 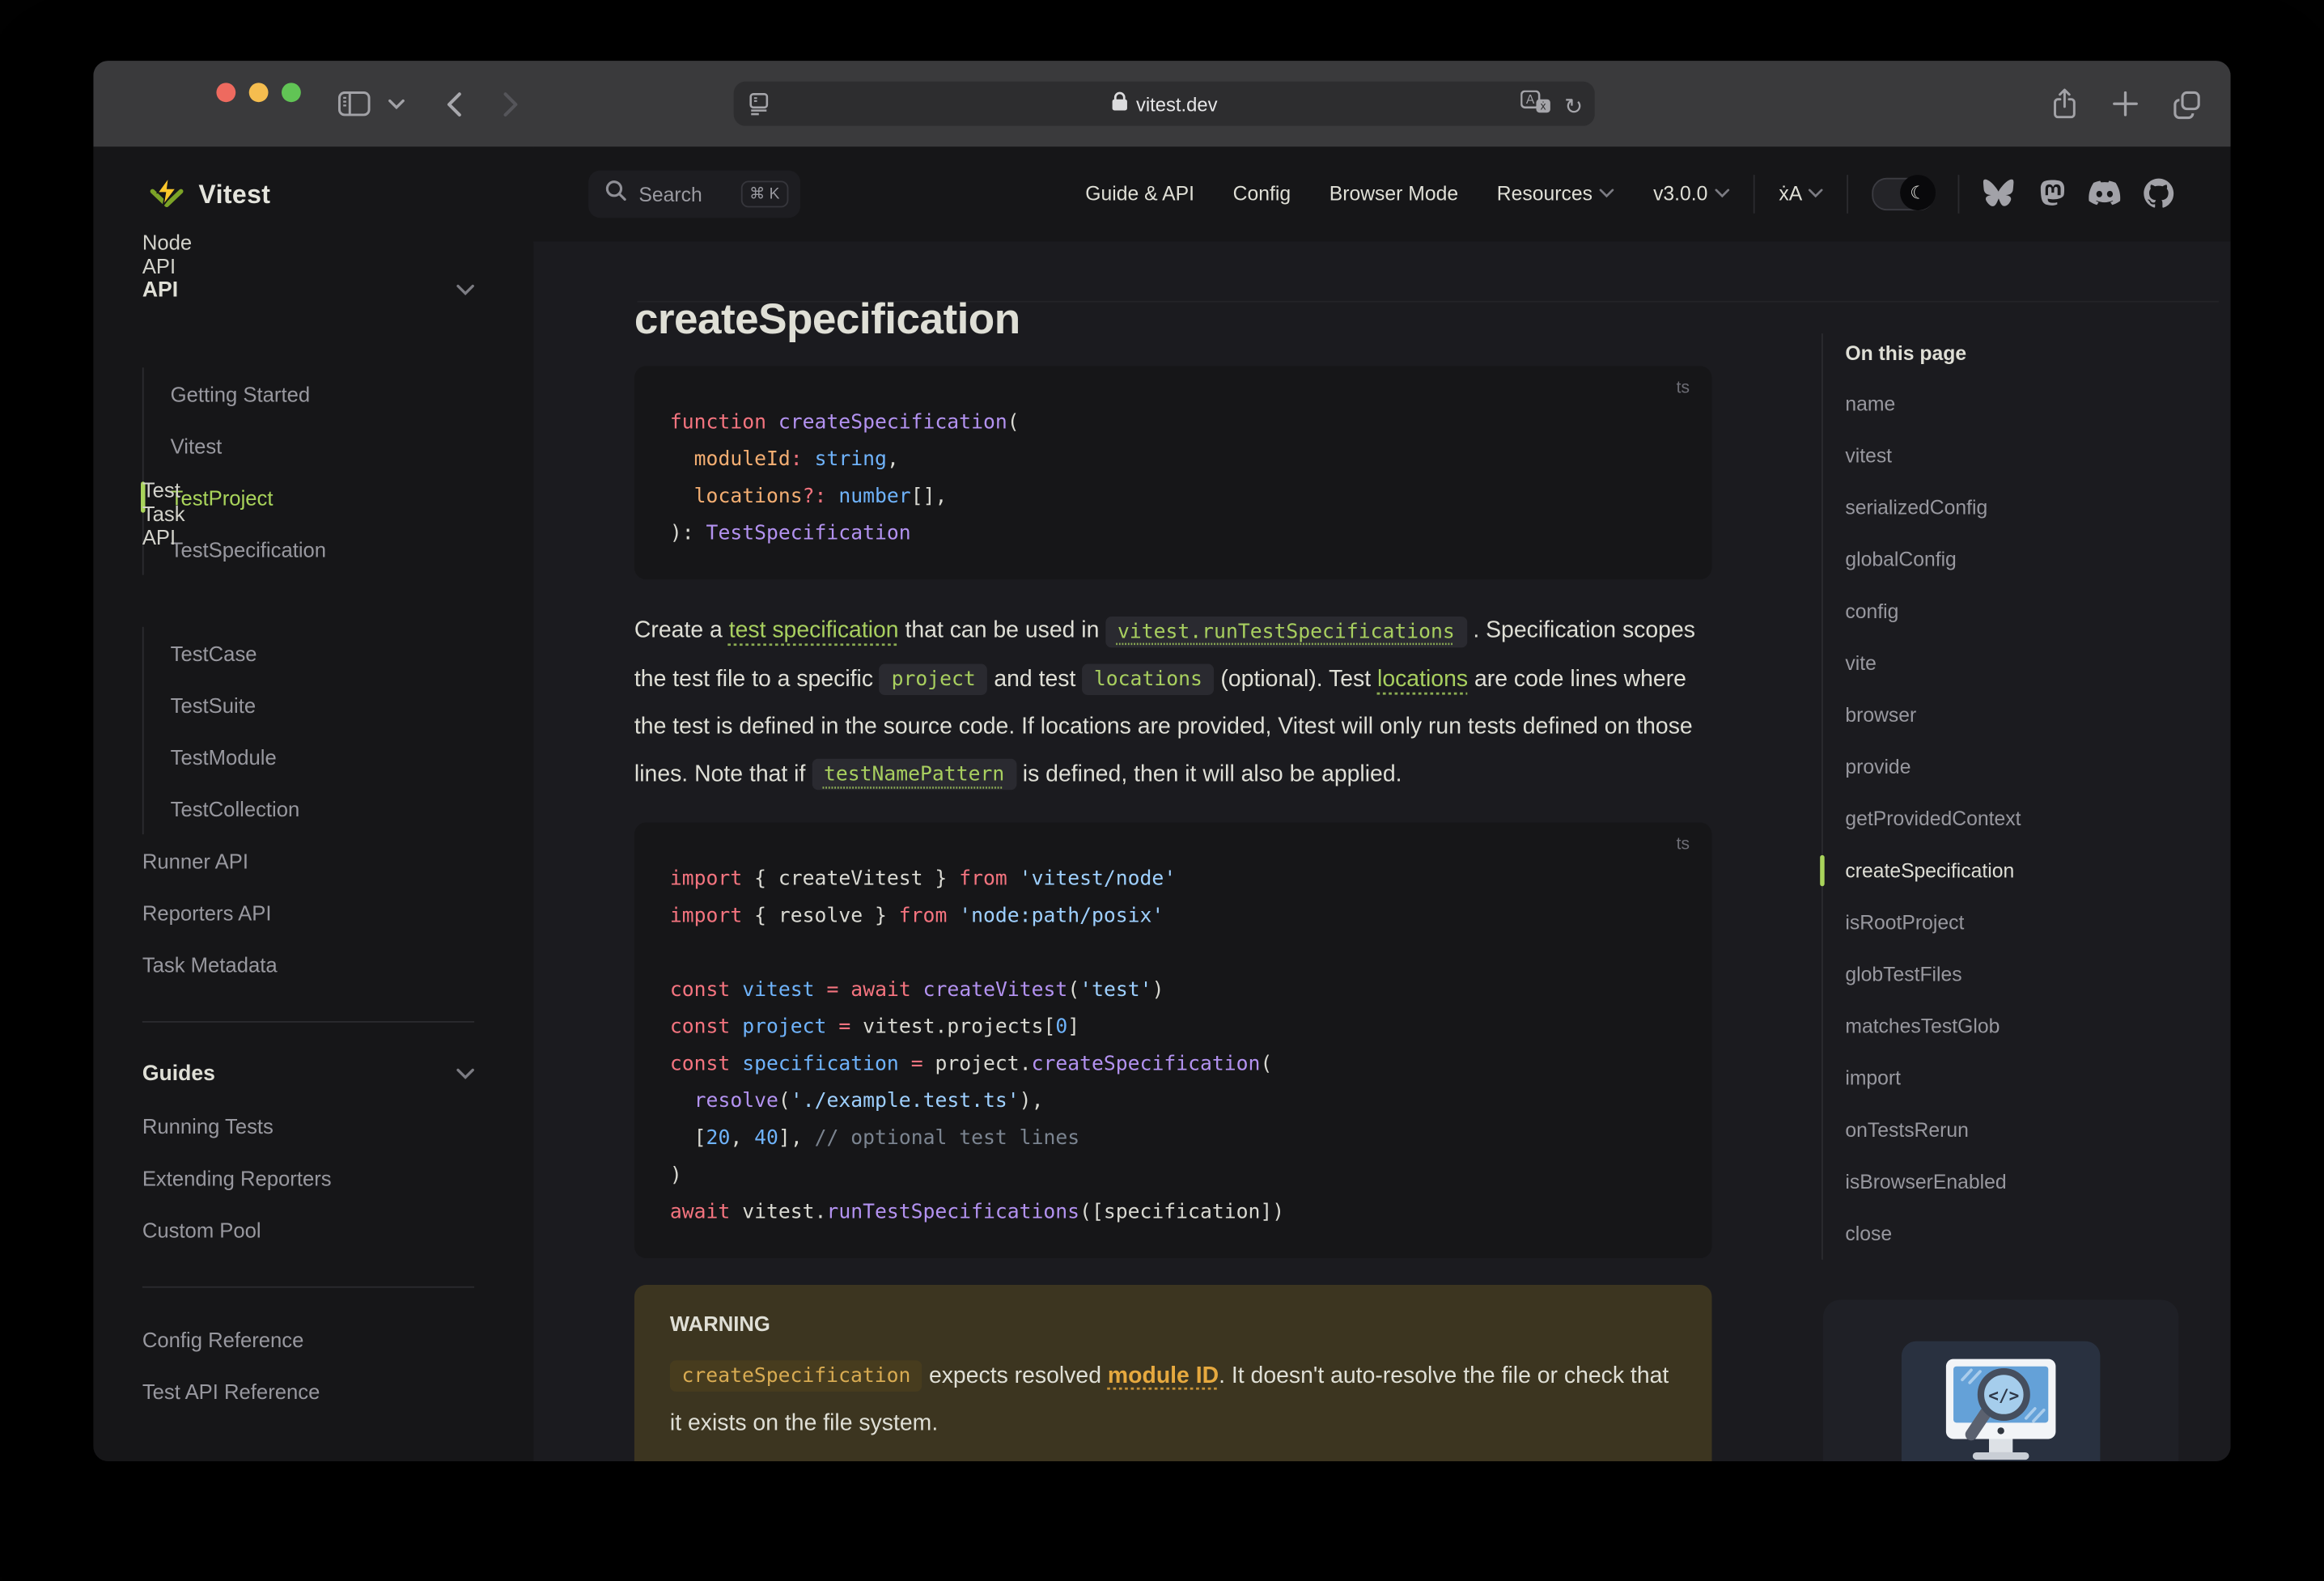 What do you see at coordinates (914, 774) in the screenshot?
I see `codelink-testnamepattern: testNamePattern` at bounding box center [914, 774].